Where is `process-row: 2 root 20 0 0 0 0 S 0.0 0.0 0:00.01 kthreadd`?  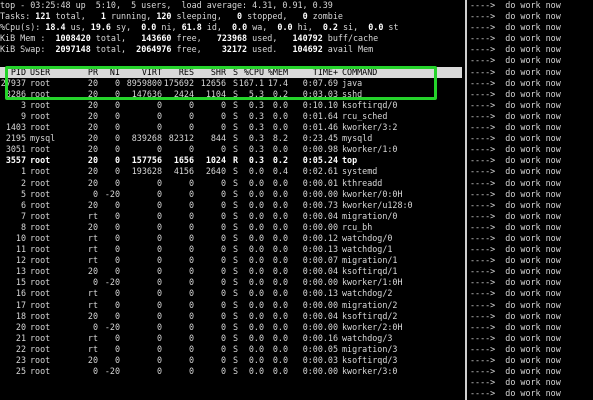
process-row: 2 root 20 0 0 0 0 S 0.0 0.0 0:00.01 kthreadd is located at coordinates (231, 183).